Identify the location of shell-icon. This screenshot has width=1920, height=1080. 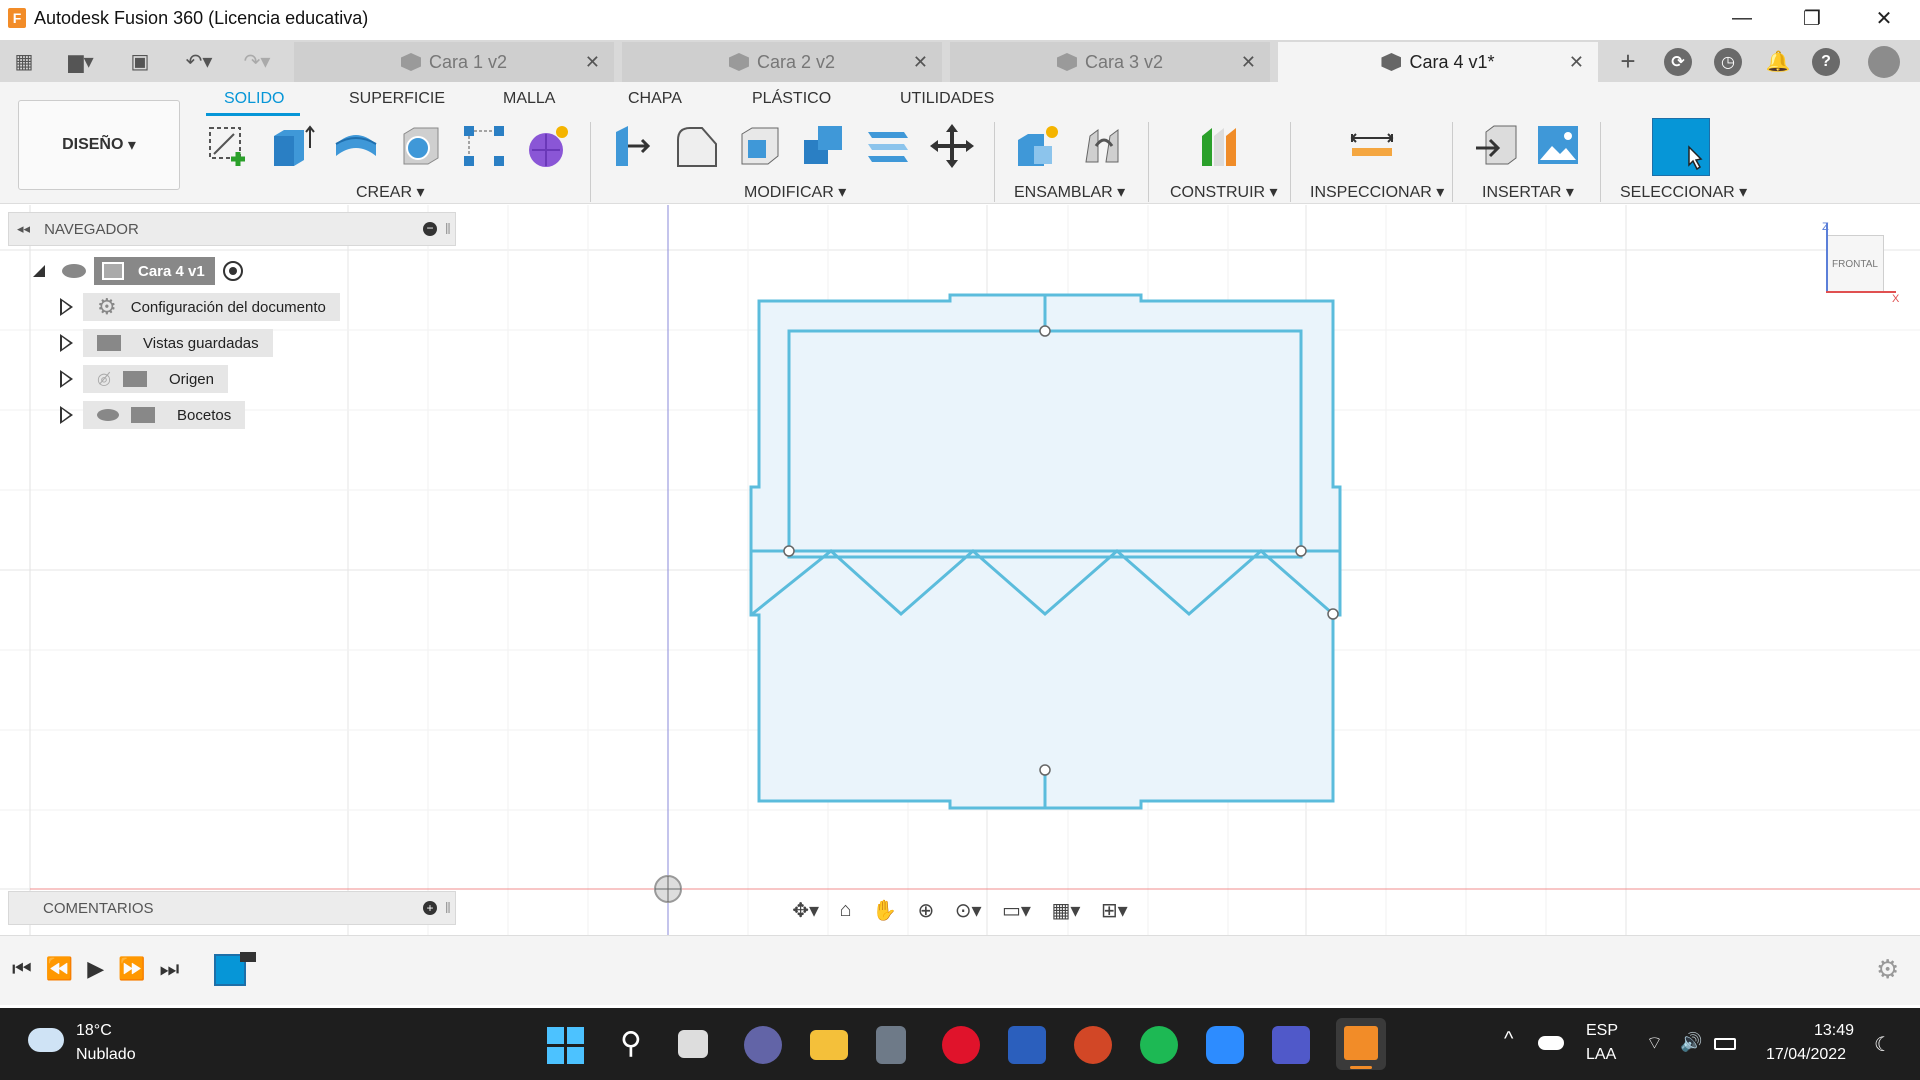
(760, 146).